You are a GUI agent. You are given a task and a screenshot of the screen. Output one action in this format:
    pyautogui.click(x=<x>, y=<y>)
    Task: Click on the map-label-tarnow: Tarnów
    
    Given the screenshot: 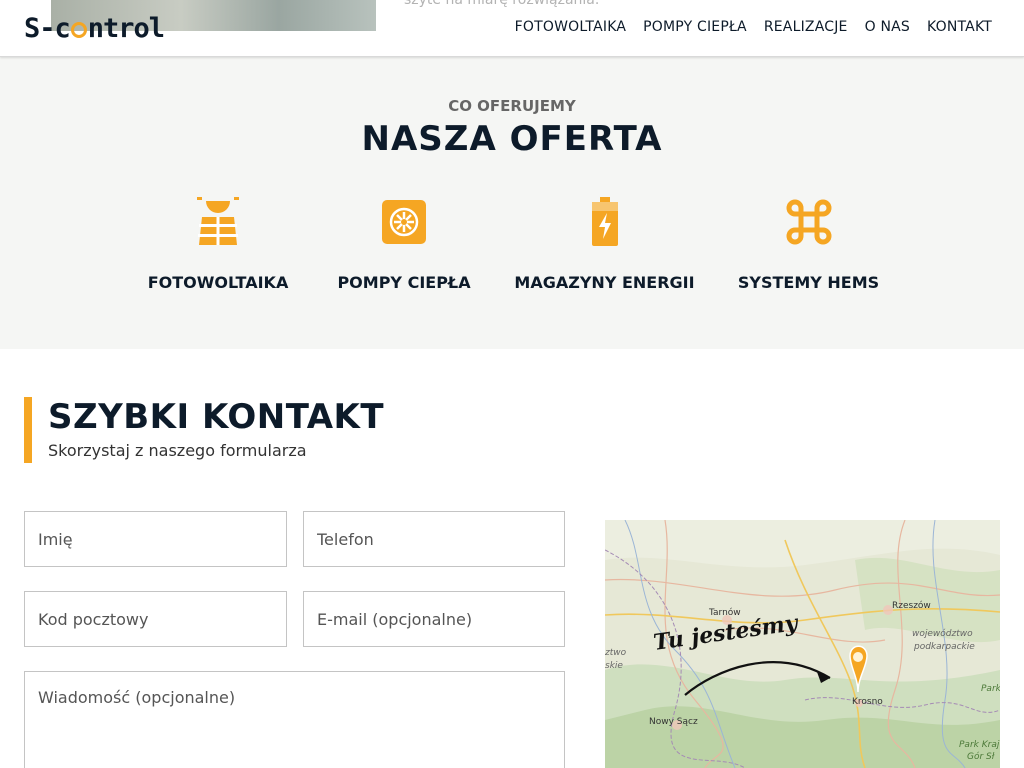 What is the action you would take?
    pyautogui.click(x=725, y=613)
    